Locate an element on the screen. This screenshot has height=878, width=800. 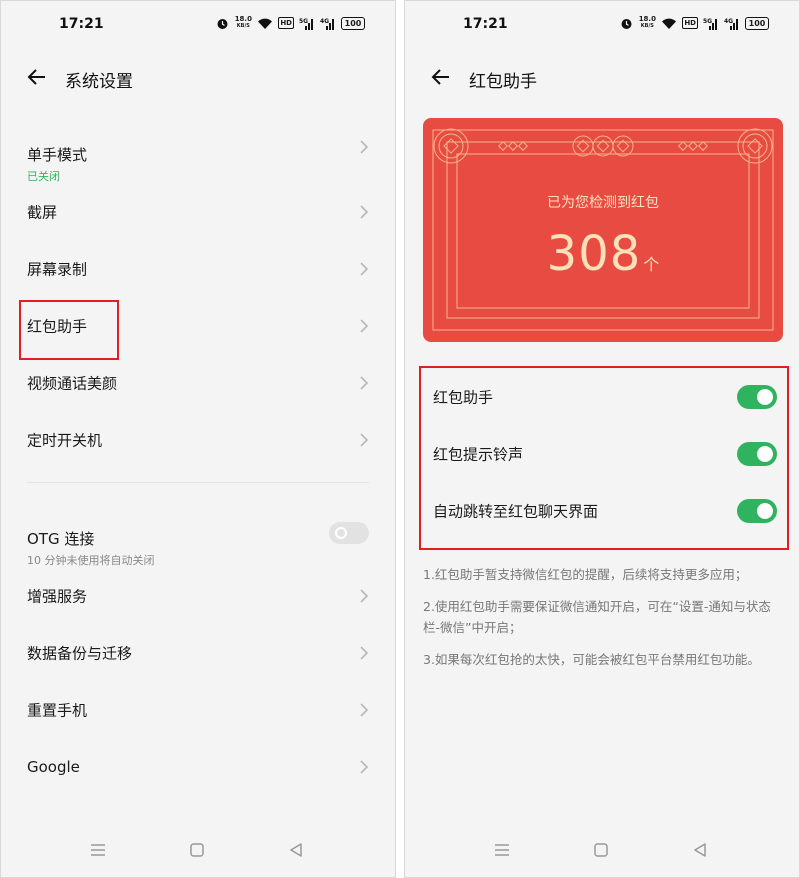
toggle-row-auto-jump: 自动跳转至红包聊天界面 is located at coordinates (604, 510).